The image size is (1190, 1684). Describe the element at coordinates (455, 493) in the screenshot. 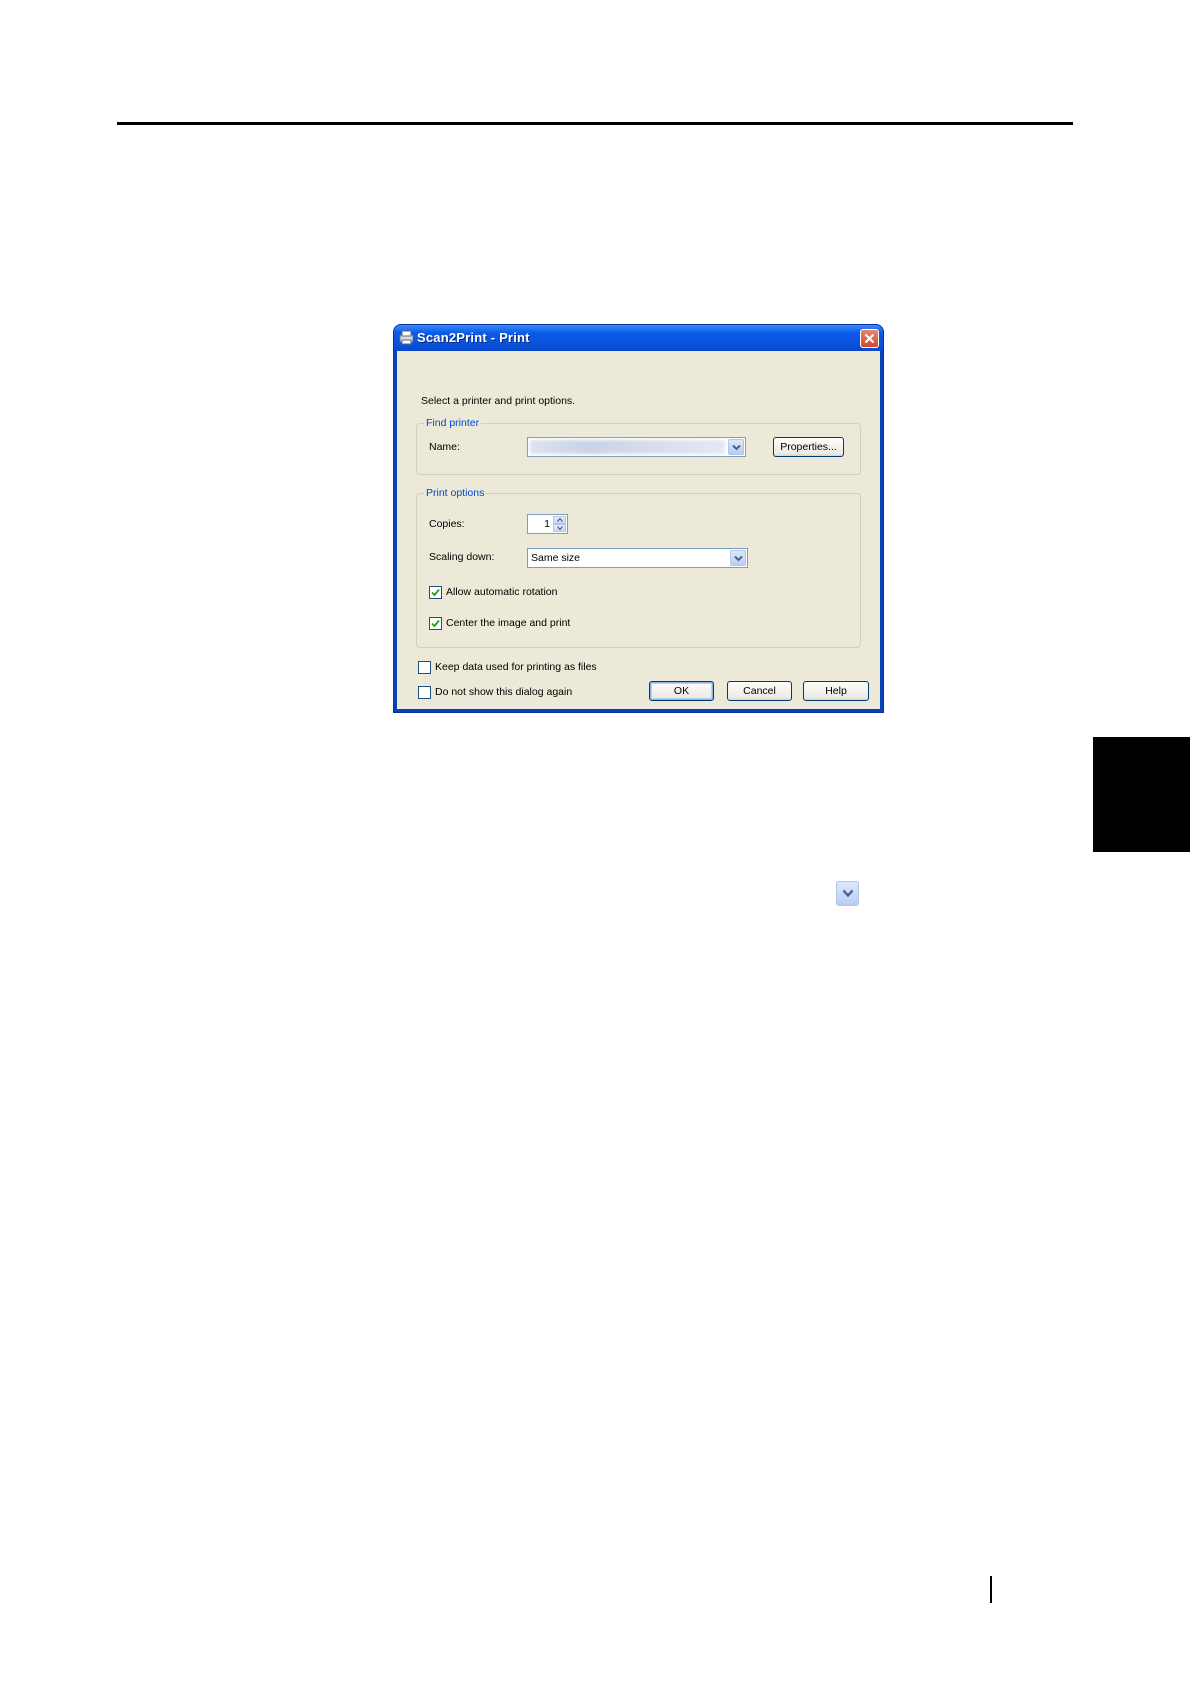

I see `print-options-group-label: Print options` at that location.